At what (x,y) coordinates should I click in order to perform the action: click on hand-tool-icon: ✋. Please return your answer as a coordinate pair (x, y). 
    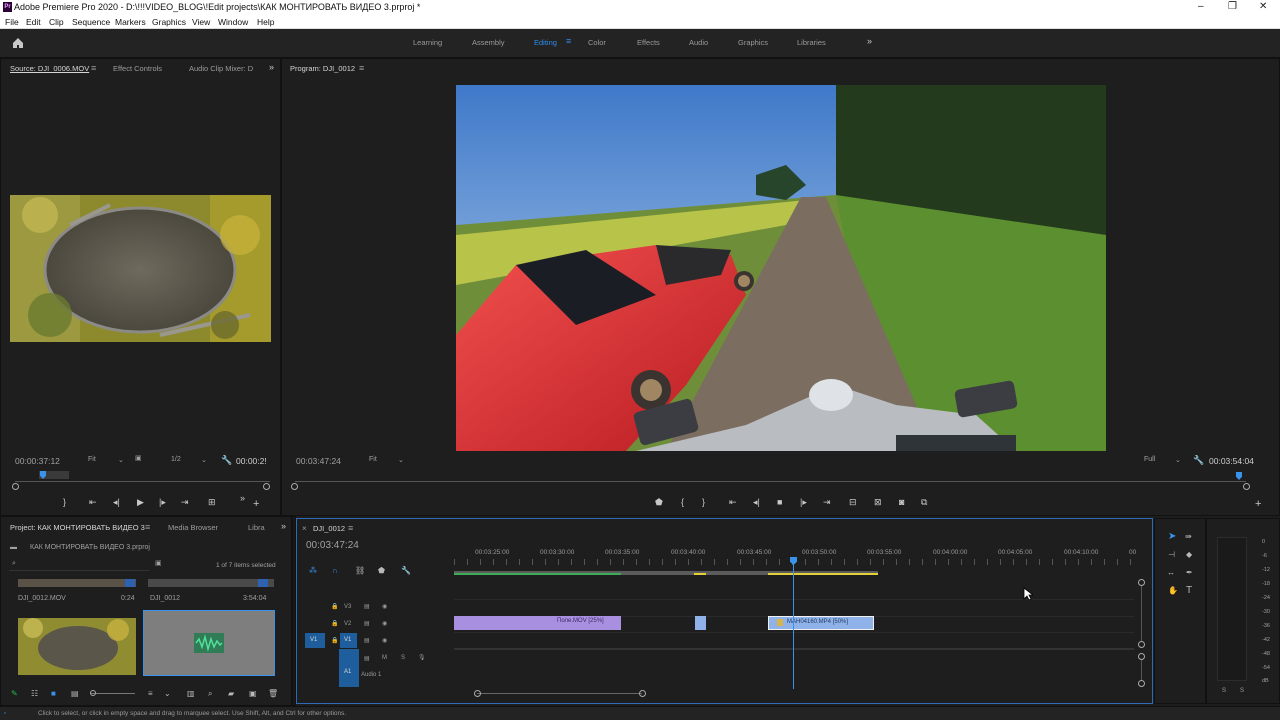
    Looking at the image, I should click on (1173, 591).